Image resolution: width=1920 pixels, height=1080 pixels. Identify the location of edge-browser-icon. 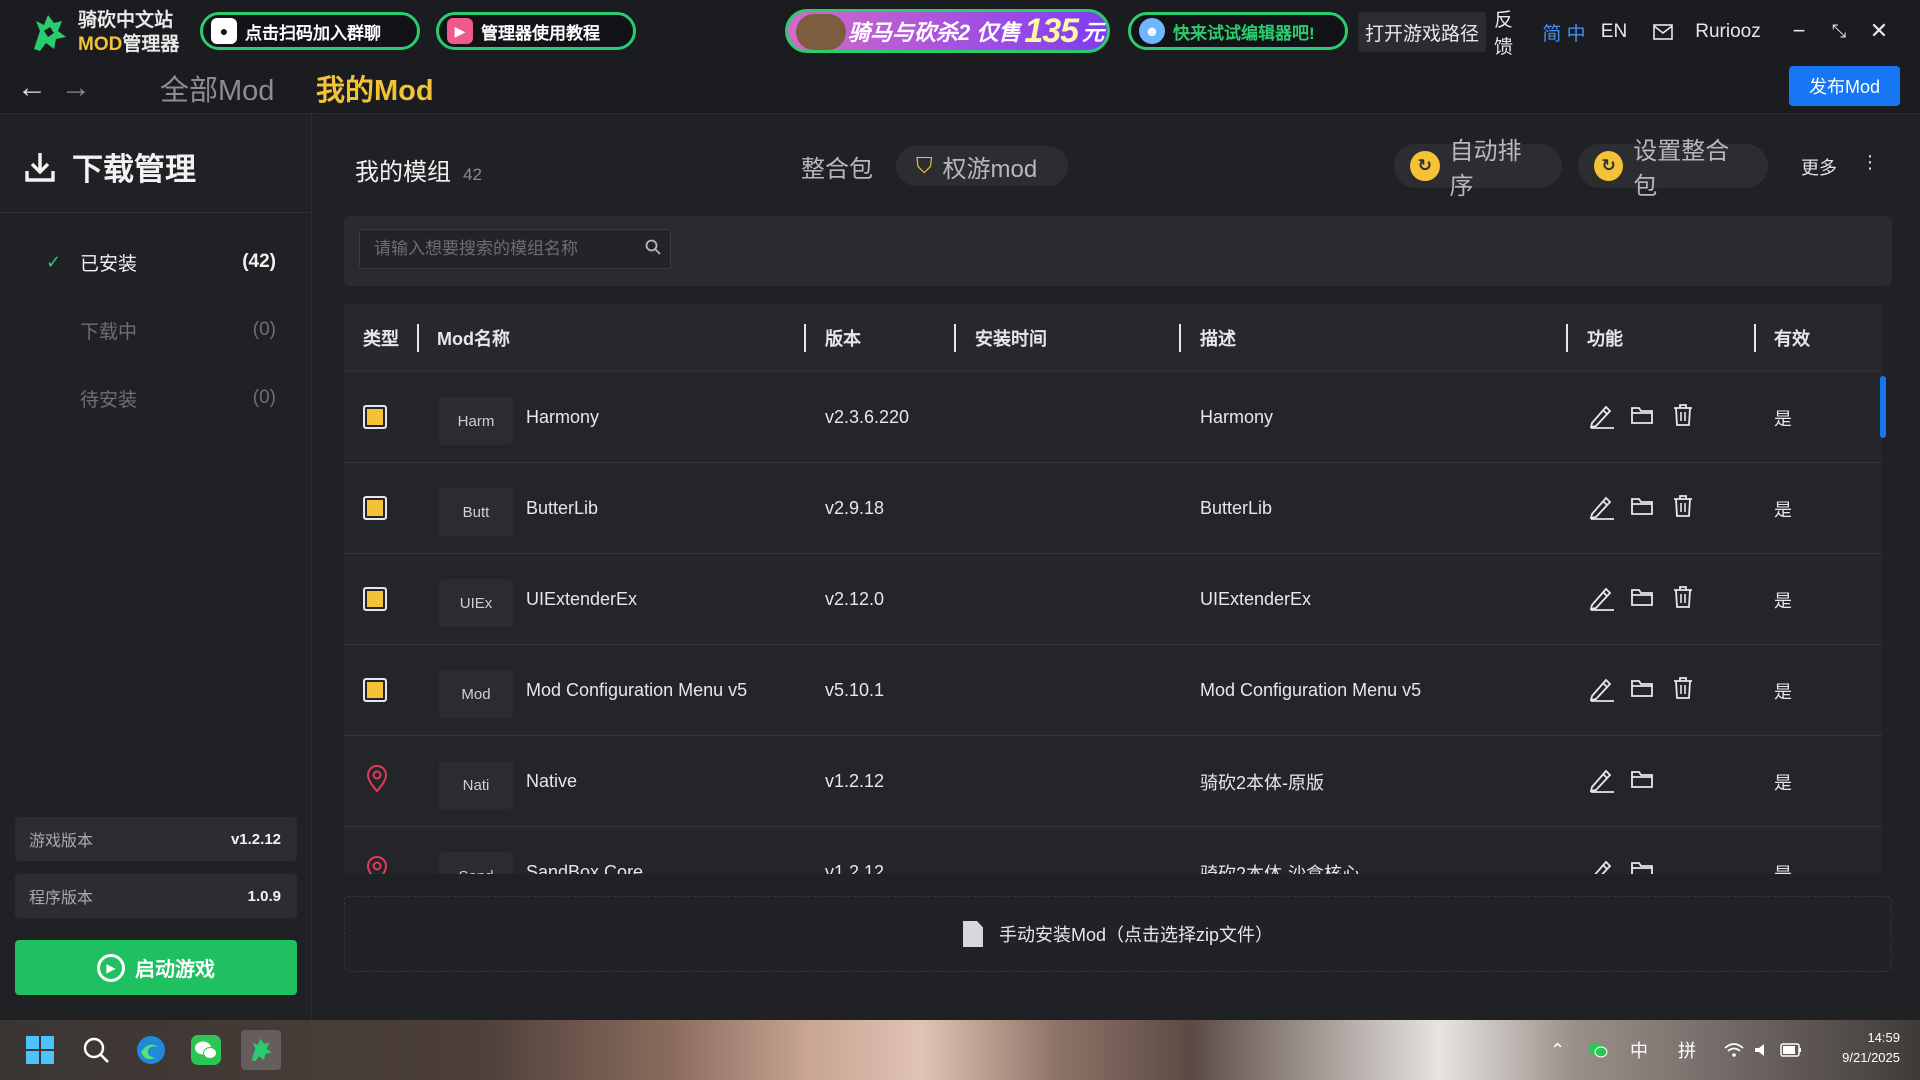
(151, 1050).